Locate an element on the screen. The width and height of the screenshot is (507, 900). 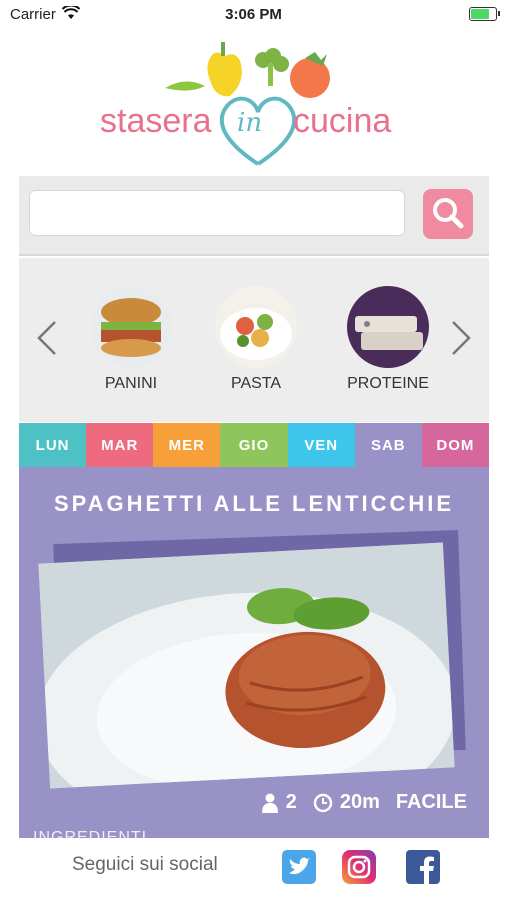
weekday-tabs: LUN MAR MER GIO VEN SAB DOM is located at coordinates (254, 445).